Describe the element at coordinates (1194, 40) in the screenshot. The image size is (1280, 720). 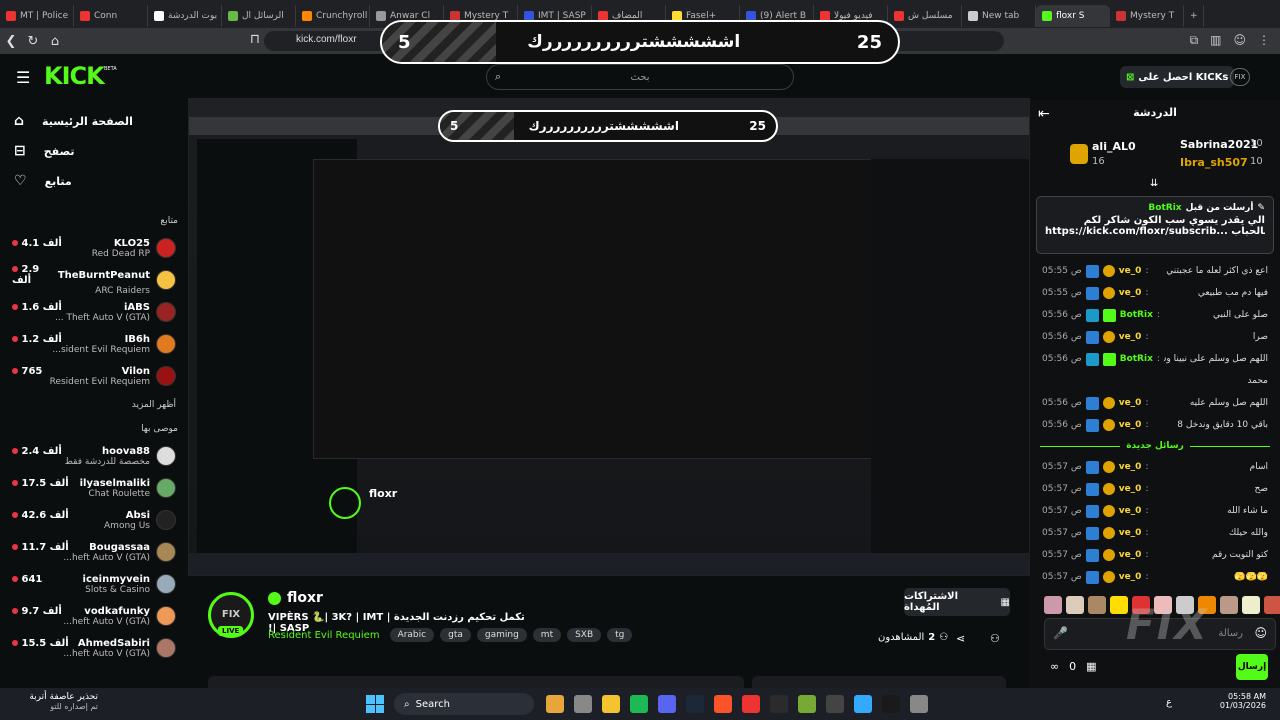
I see `puzzle-icon: ⧉` at that location.